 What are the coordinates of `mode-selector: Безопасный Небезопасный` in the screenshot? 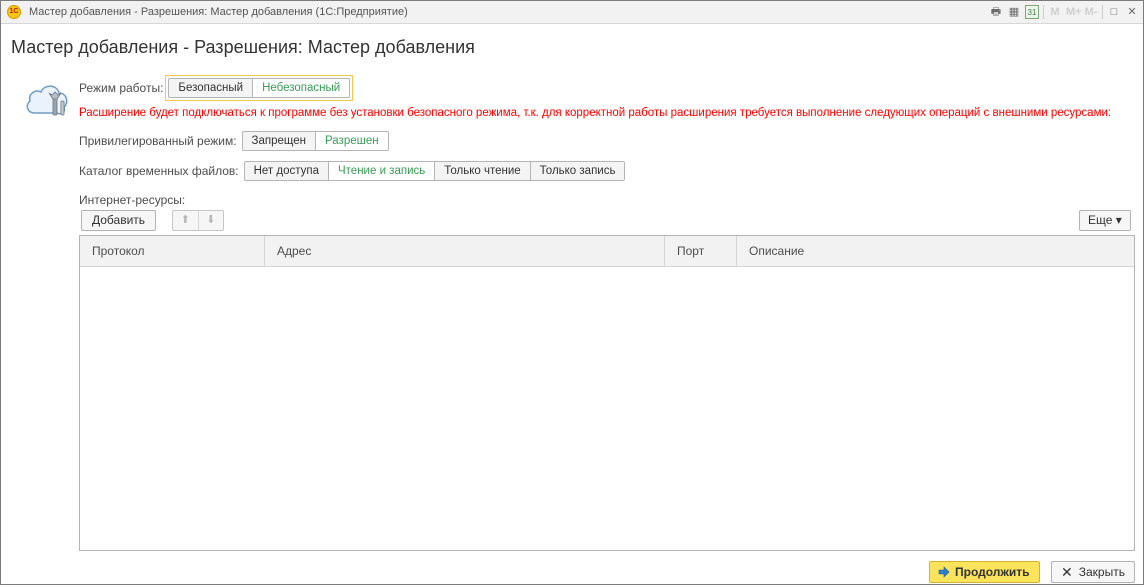 It's located at (259, 88).